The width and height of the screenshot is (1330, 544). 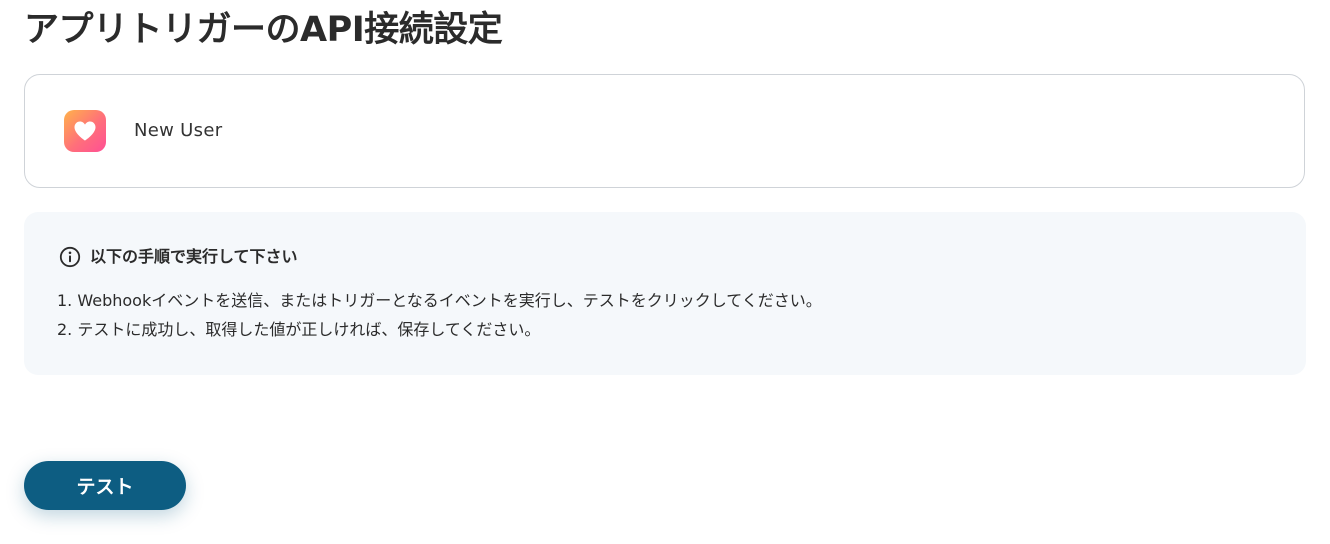 I want to click on trigger-name: New User, so click(x=178, y=130).